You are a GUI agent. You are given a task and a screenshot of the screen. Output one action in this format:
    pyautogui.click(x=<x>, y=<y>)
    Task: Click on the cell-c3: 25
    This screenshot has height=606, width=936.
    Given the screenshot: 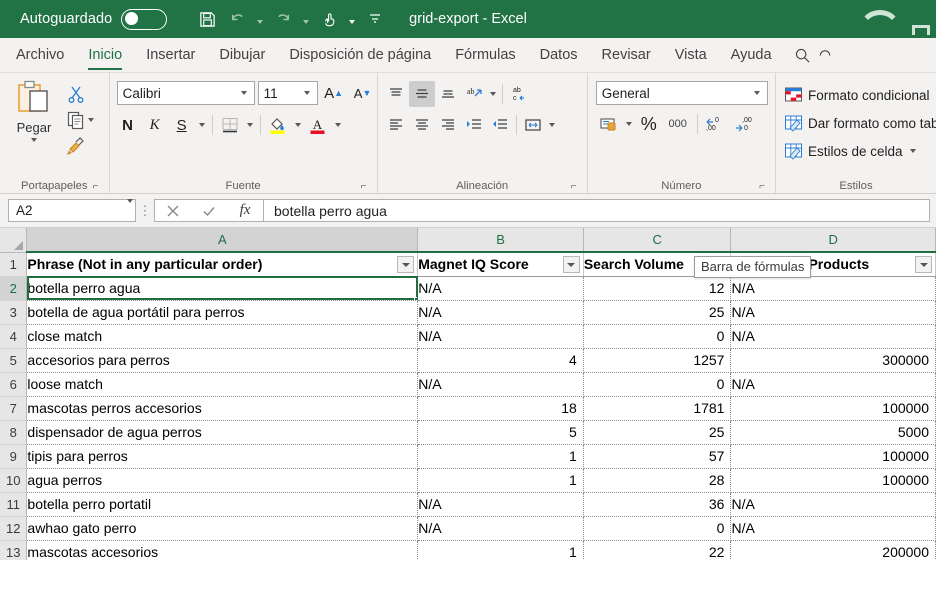 What is the action you would take?
    pyautogui.click(x=657, y=312)
    